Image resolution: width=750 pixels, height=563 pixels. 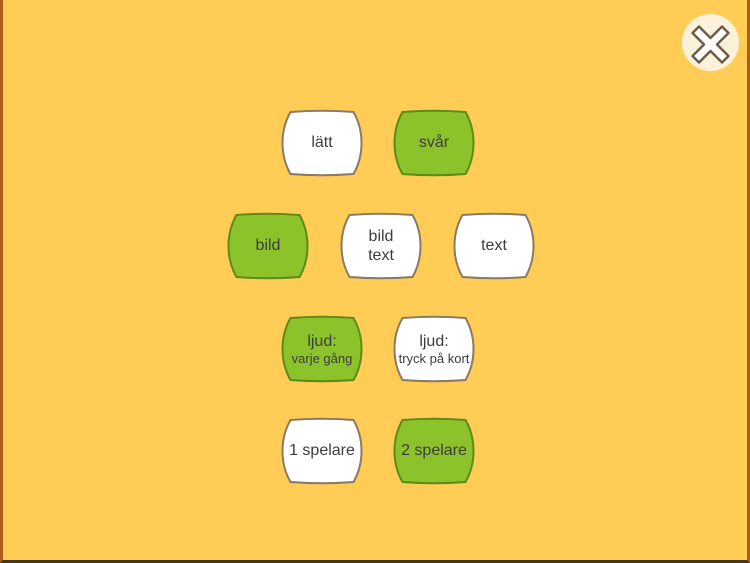 I want to click on option-button-bild: bild, so click(x=268, y=246).